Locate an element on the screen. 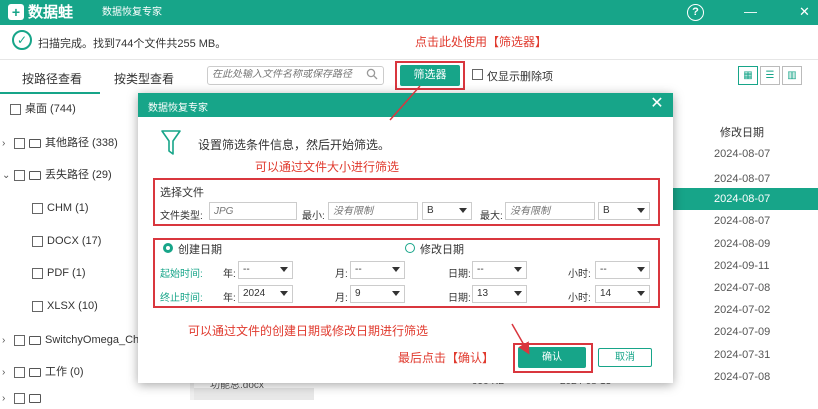  confirm-arrow is located at coordinates (520, 339).